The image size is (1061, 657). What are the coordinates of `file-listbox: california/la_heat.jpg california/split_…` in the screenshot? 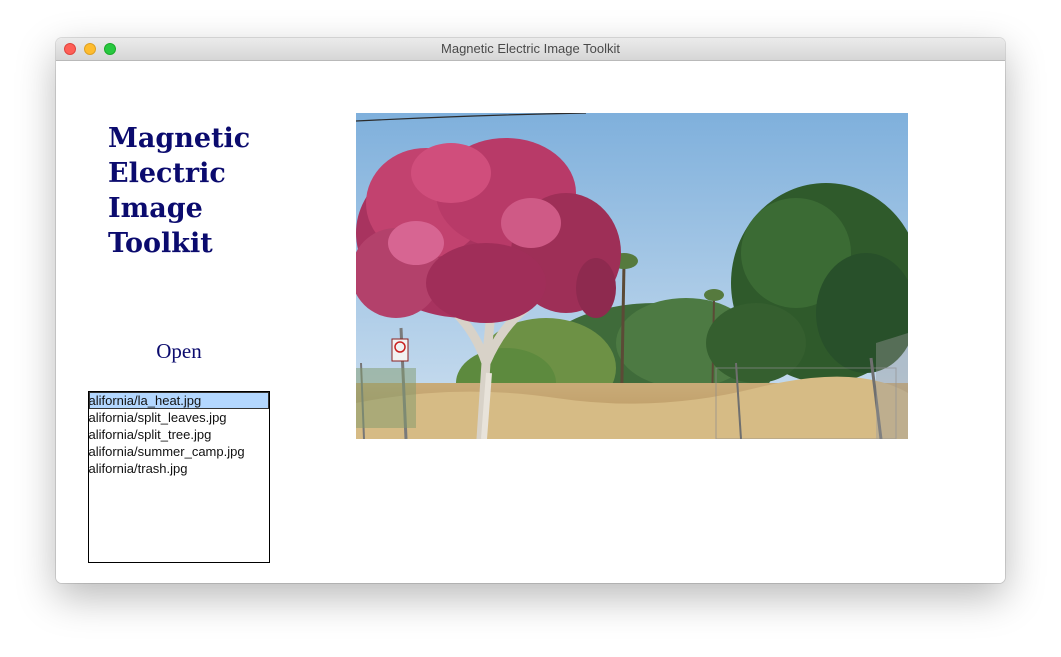 It's located at (179, 477).